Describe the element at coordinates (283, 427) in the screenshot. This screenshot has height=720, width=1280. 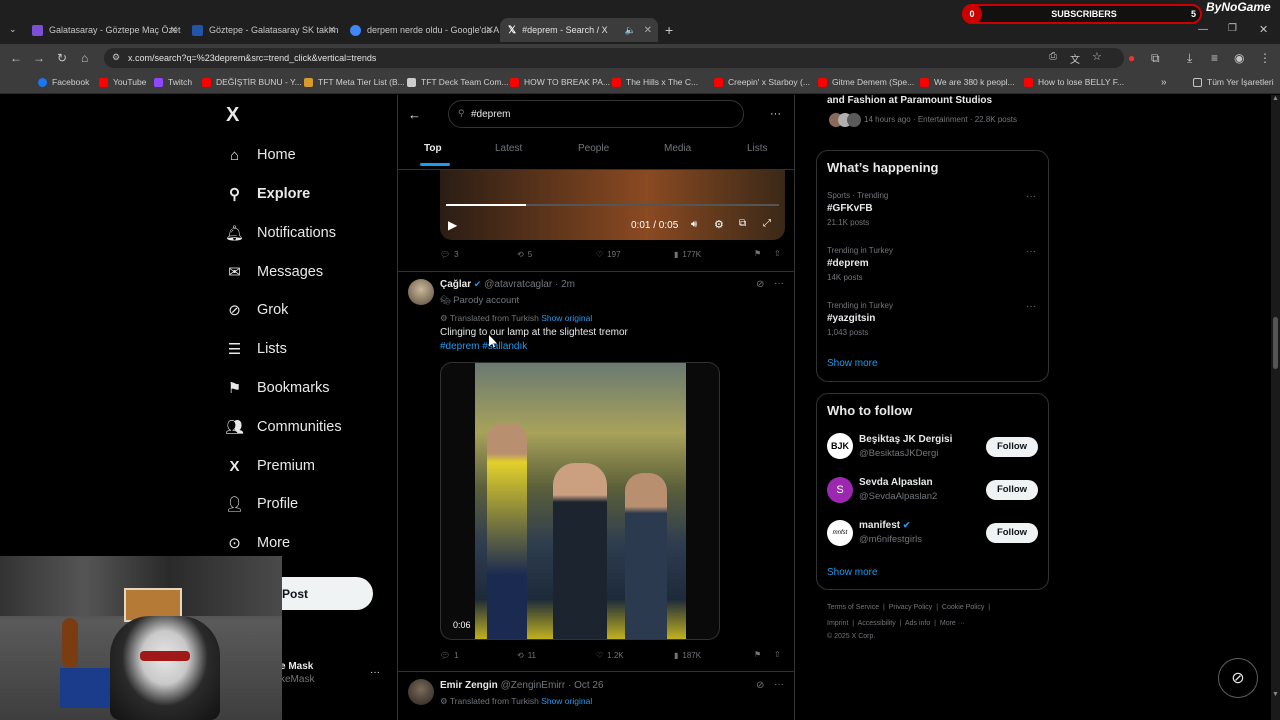
I see `nav-communities: 👥︎ Communities` at that location.